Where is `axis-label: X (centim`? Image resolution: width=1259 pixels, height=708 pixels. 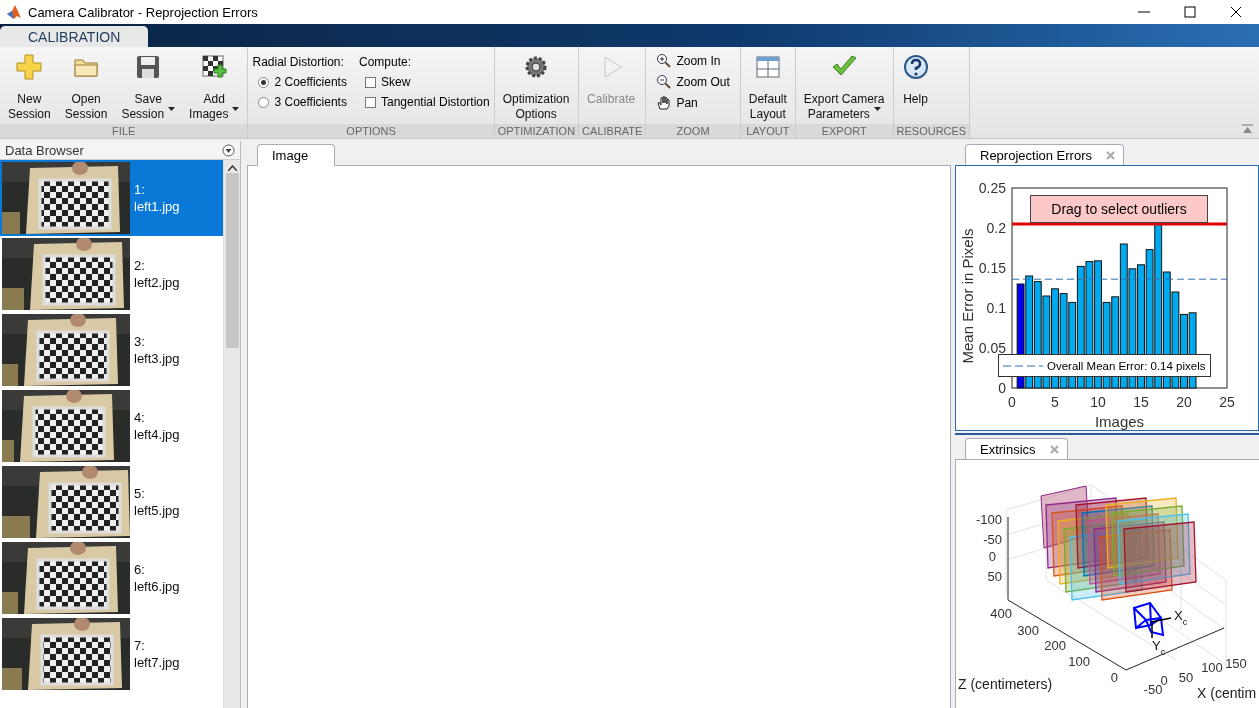
axis-label: X (centim is located at coordinates (1227, 693).